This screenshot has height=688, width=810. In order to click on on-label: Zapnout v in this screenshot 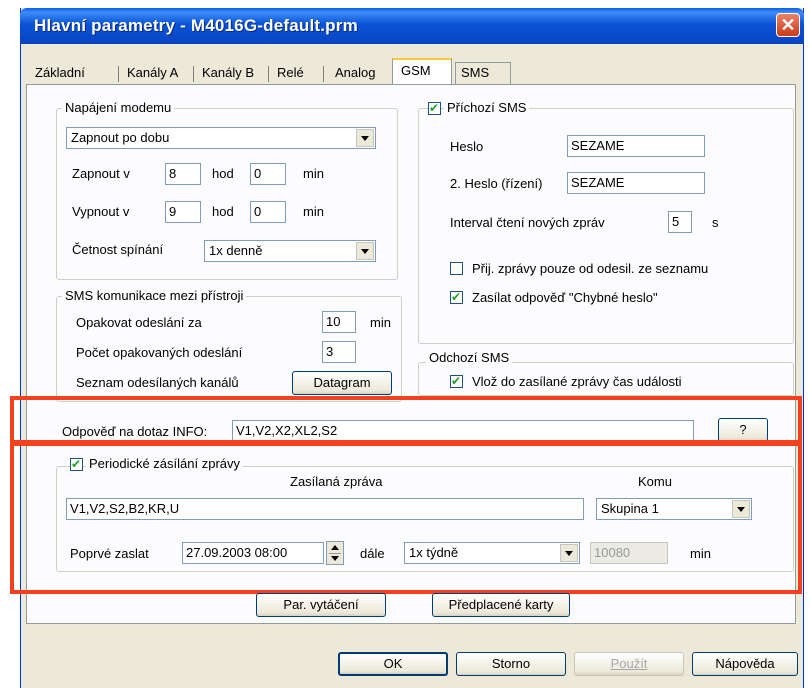, I will do `click(101, 173)`.